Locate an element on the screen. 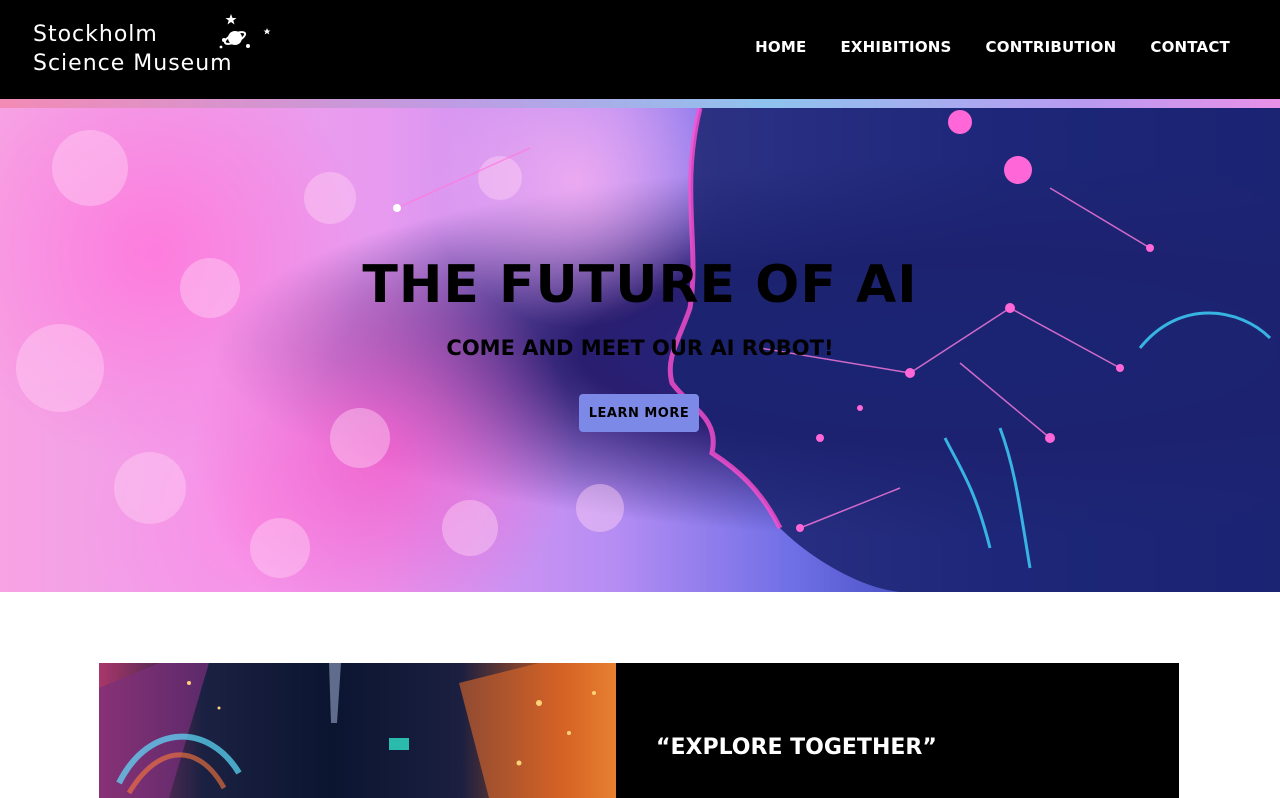  nav-home: HOME is located at coordinates (780, 47).